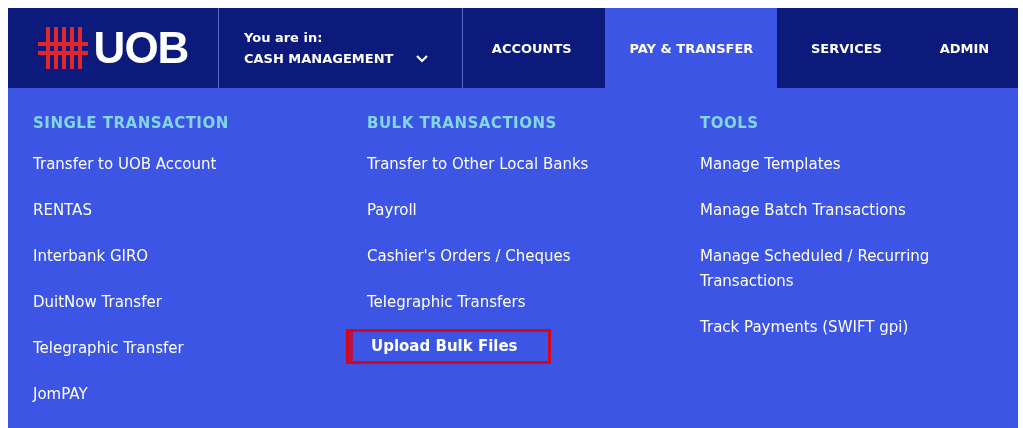  I want to click on chevron-down-icon, so click(422, 58).